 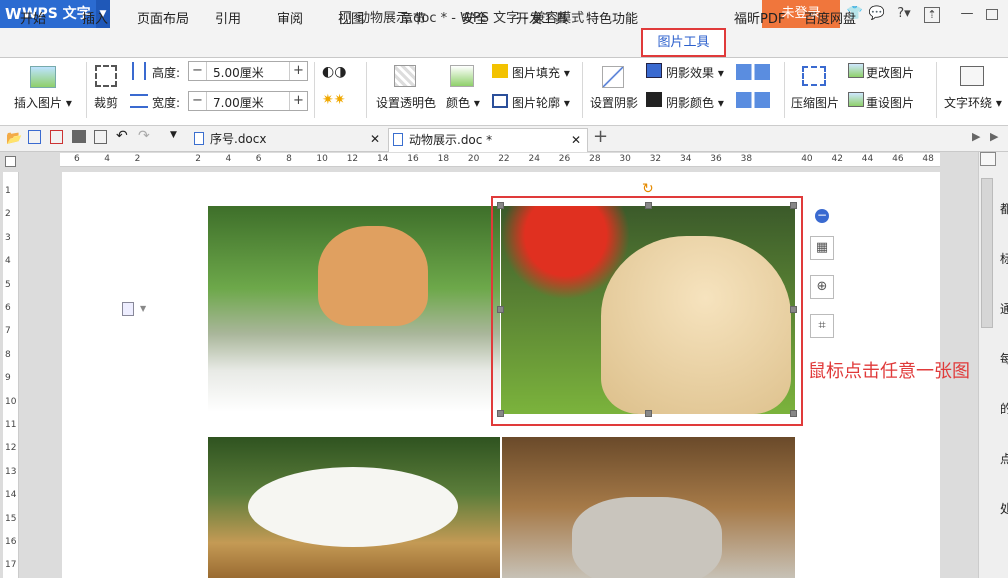 I want to click on rabbit-shape, so click(x=353, y=507).